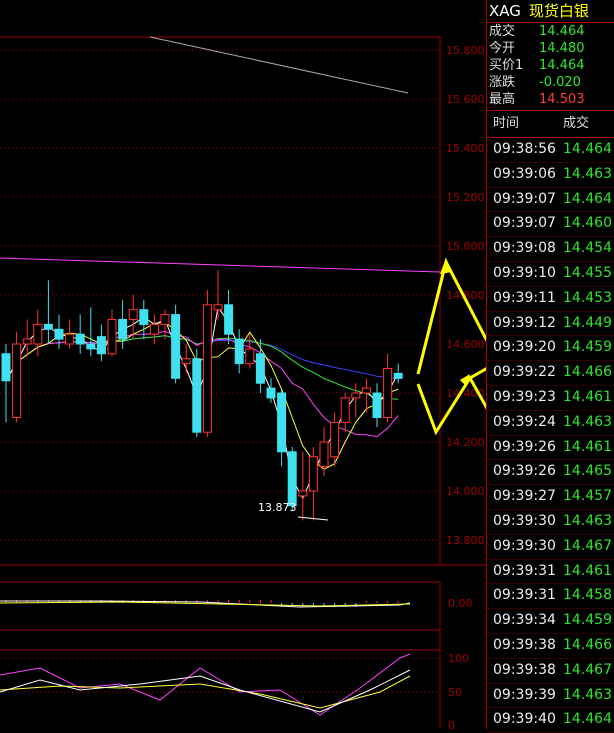 This screenshot has width=614, height=733. I want to click on ticks-header: 时间 成交, so click(550, 124).